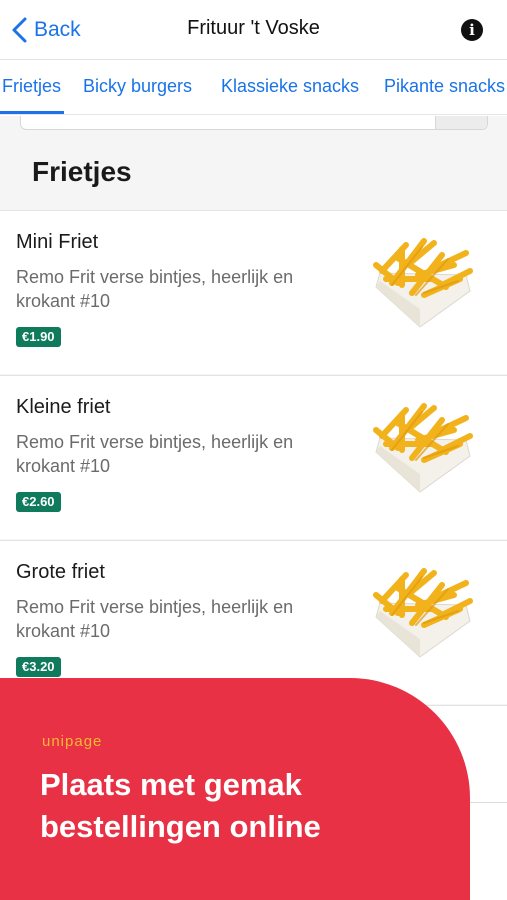 The width and height of the screenshot is (507, 900). What do you see at coordinates (72, 741) in the screenshot?
I see `unipage-logo: unipage` at bounding box center [72, 741].